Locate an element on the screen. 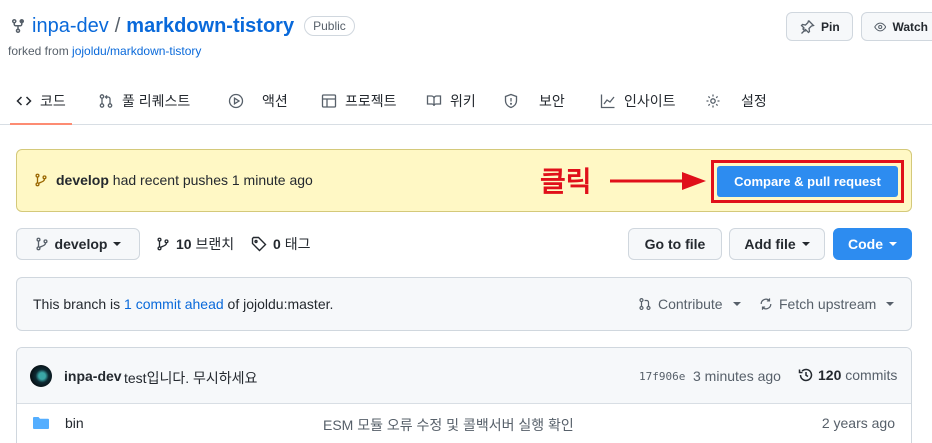 Image resolution: width=932 pixels, height=443 pixels. file-age: 2 years ago is located at coordinates (858, 423).